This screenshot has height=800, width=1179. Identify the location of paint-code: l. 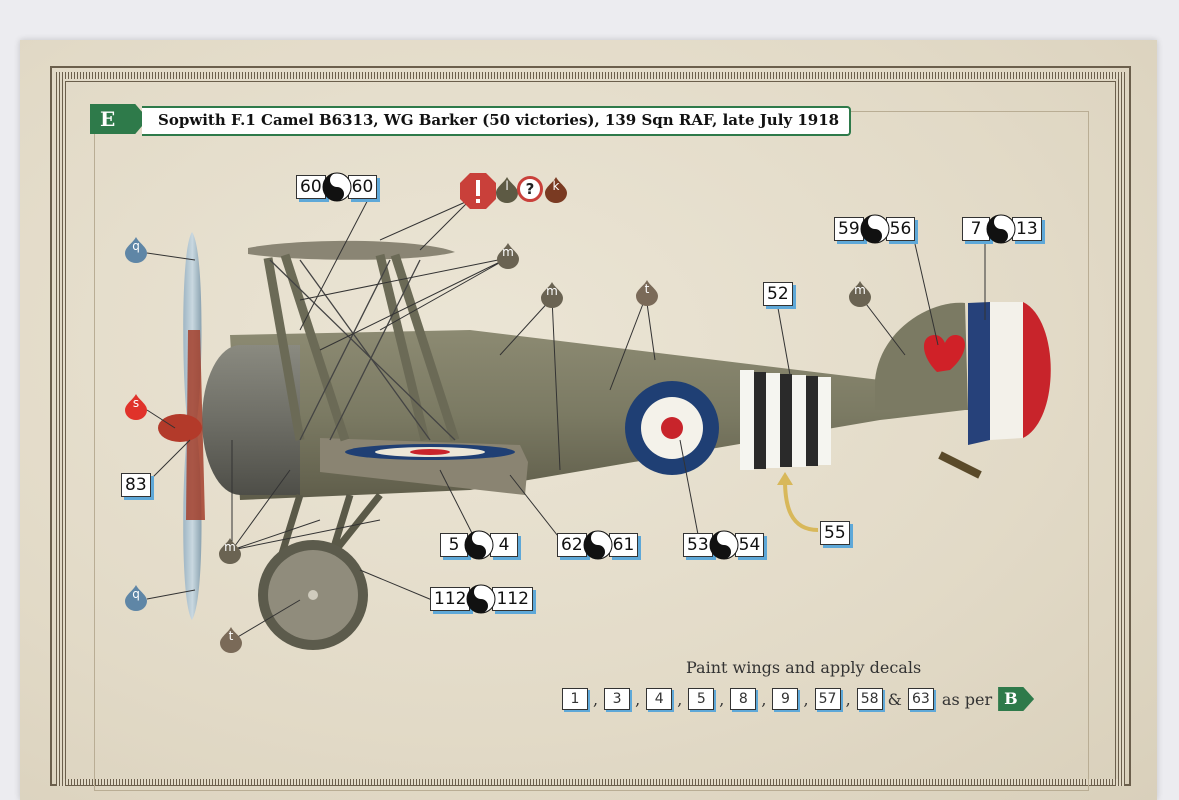
(507, 186).